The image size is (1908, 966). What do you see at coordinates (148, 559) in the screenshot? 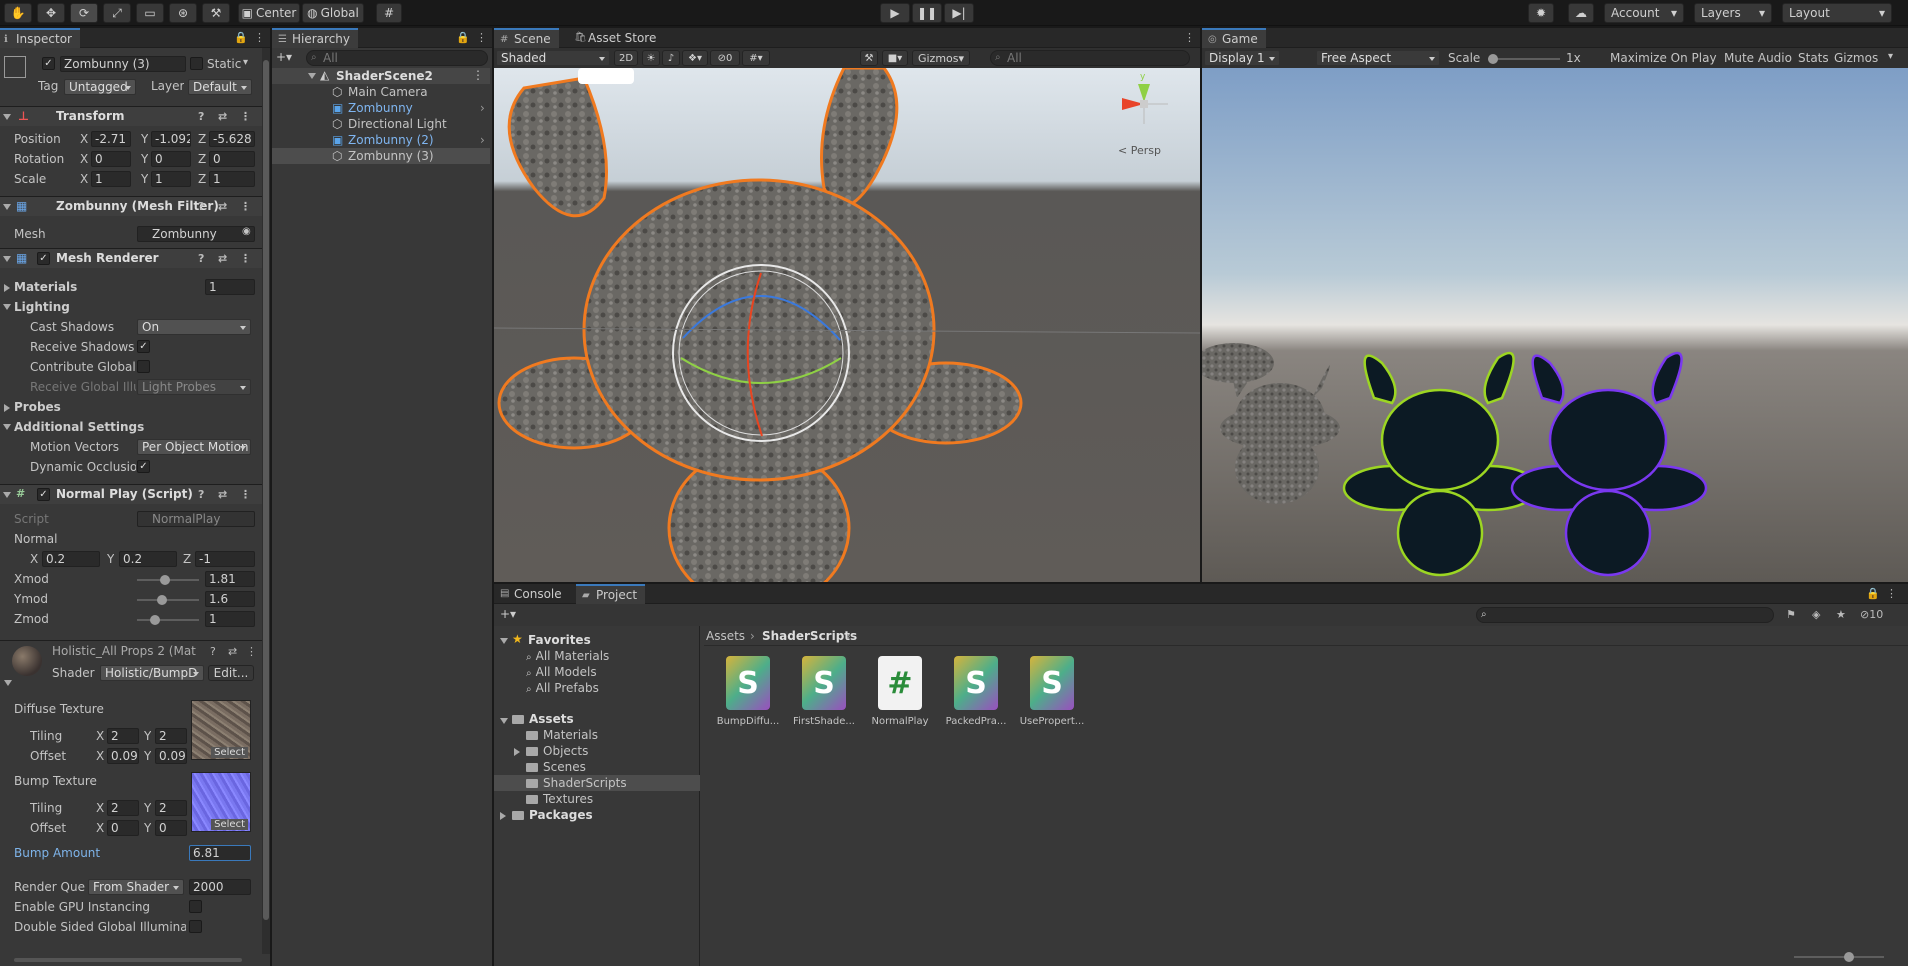
I see `normal-y-field: 0.2` at bounding box center [148, 559].